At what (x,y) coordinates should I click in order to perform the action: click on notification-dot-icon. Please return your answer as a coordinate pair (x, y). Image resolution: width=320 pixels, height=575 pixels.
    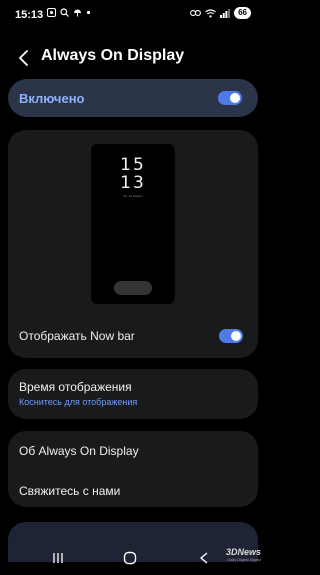
    Looking at the image, I should click on (88, 12).